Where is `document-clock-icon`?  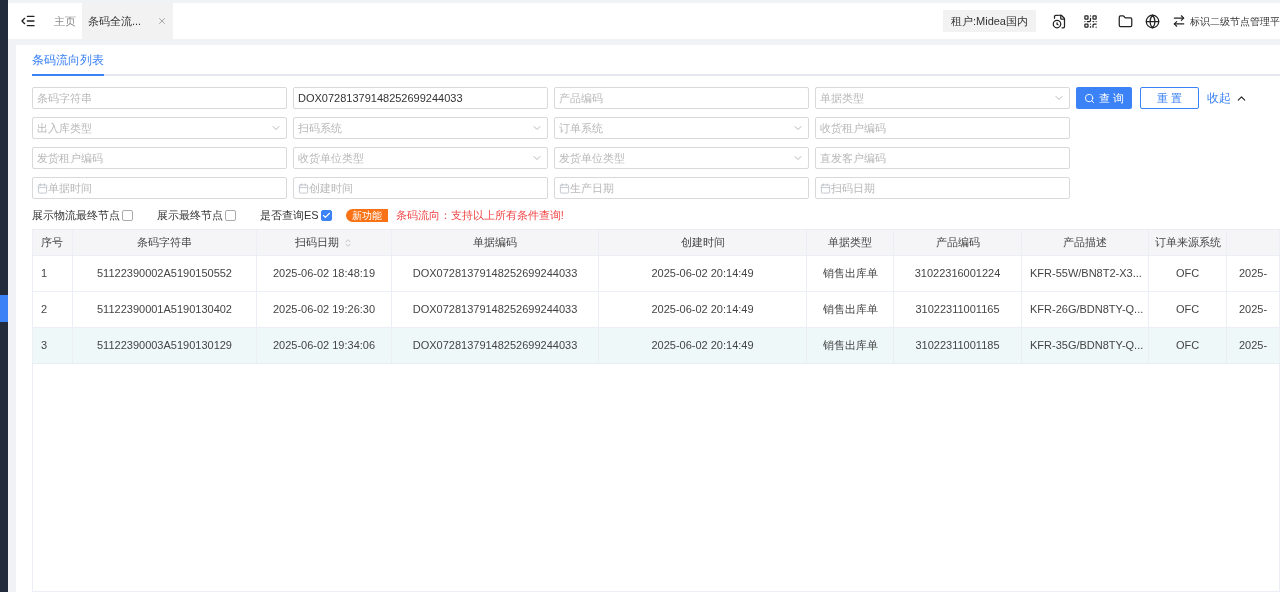
document-clock-icon is located at coordinates (1059, 21).